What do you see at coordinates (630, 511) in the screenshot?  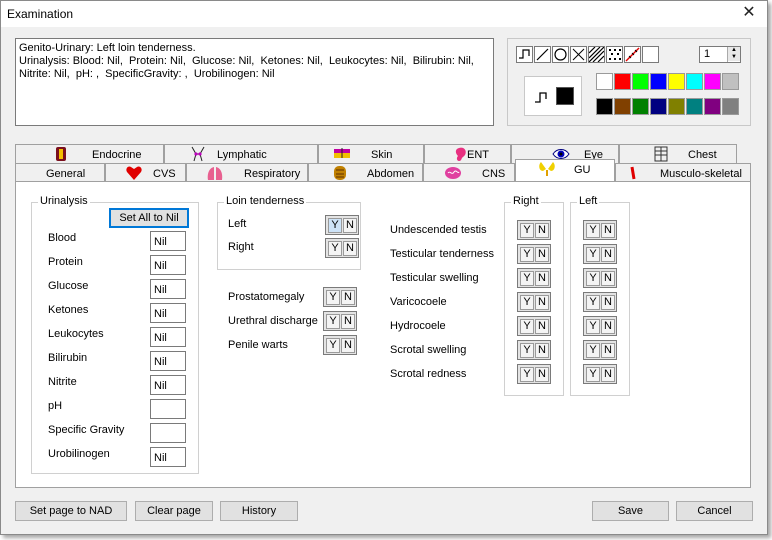 I see `save-button: Save` at bounding box center [630, 511].